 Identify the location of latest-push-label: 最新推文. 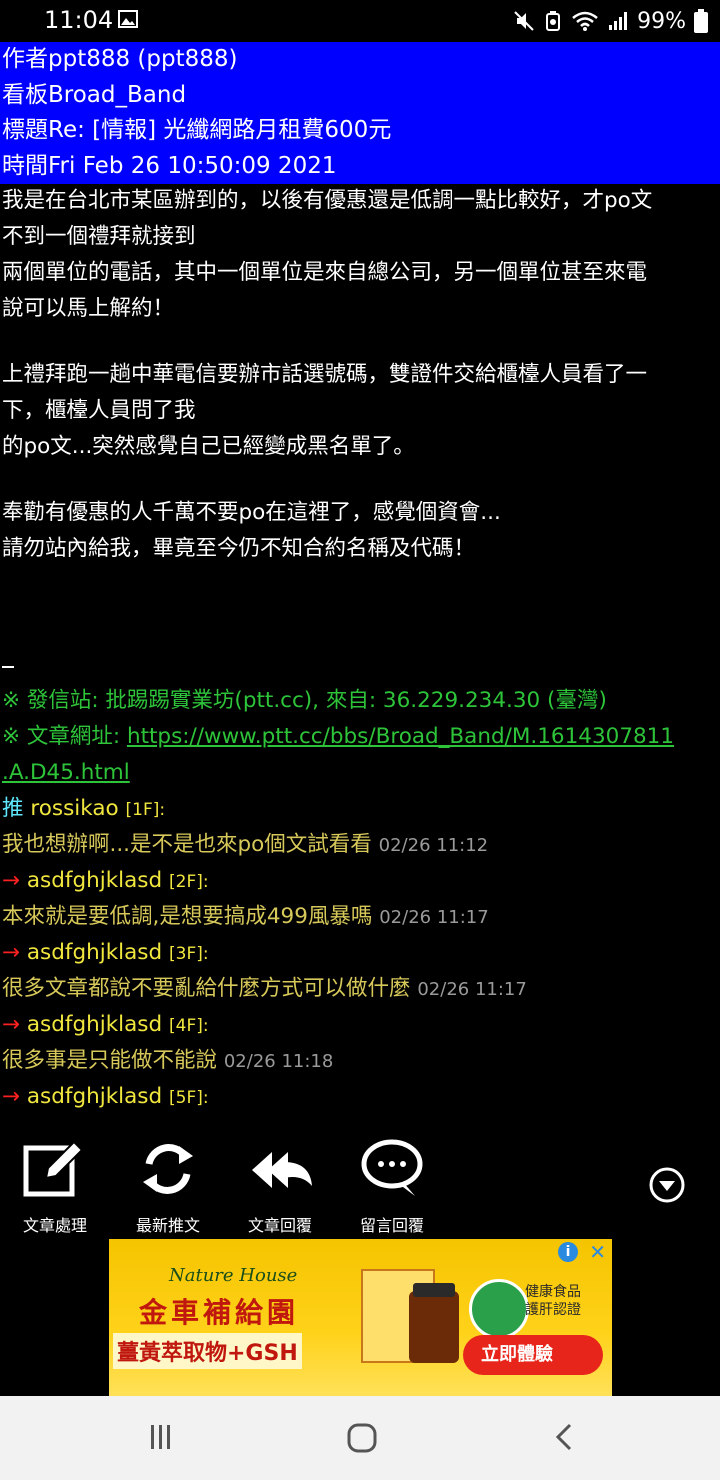
(167, 1225).